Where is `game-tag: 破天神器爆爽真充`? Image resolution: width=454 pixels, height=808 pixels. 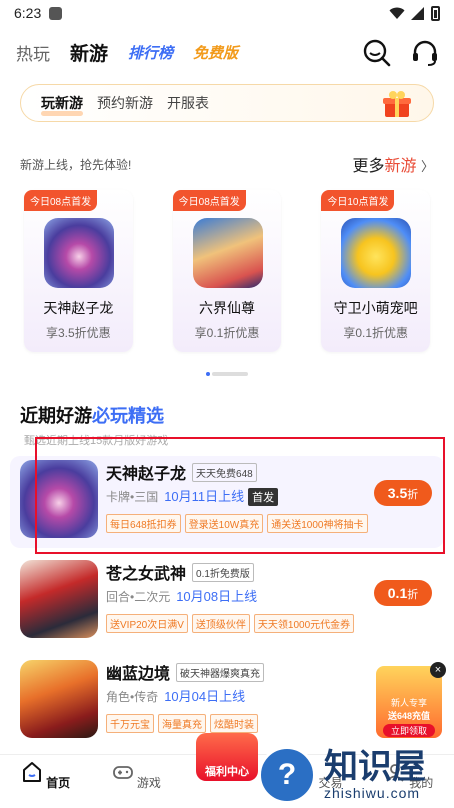 game-tag: 破天神器爆爽真充 is located at coordinates (220, 672).